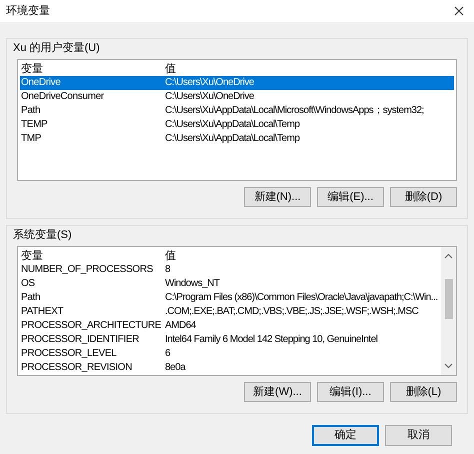  I want to click on variable-row: OneDrive C:\Users\Xu\OneDrive, so click(237, 83).